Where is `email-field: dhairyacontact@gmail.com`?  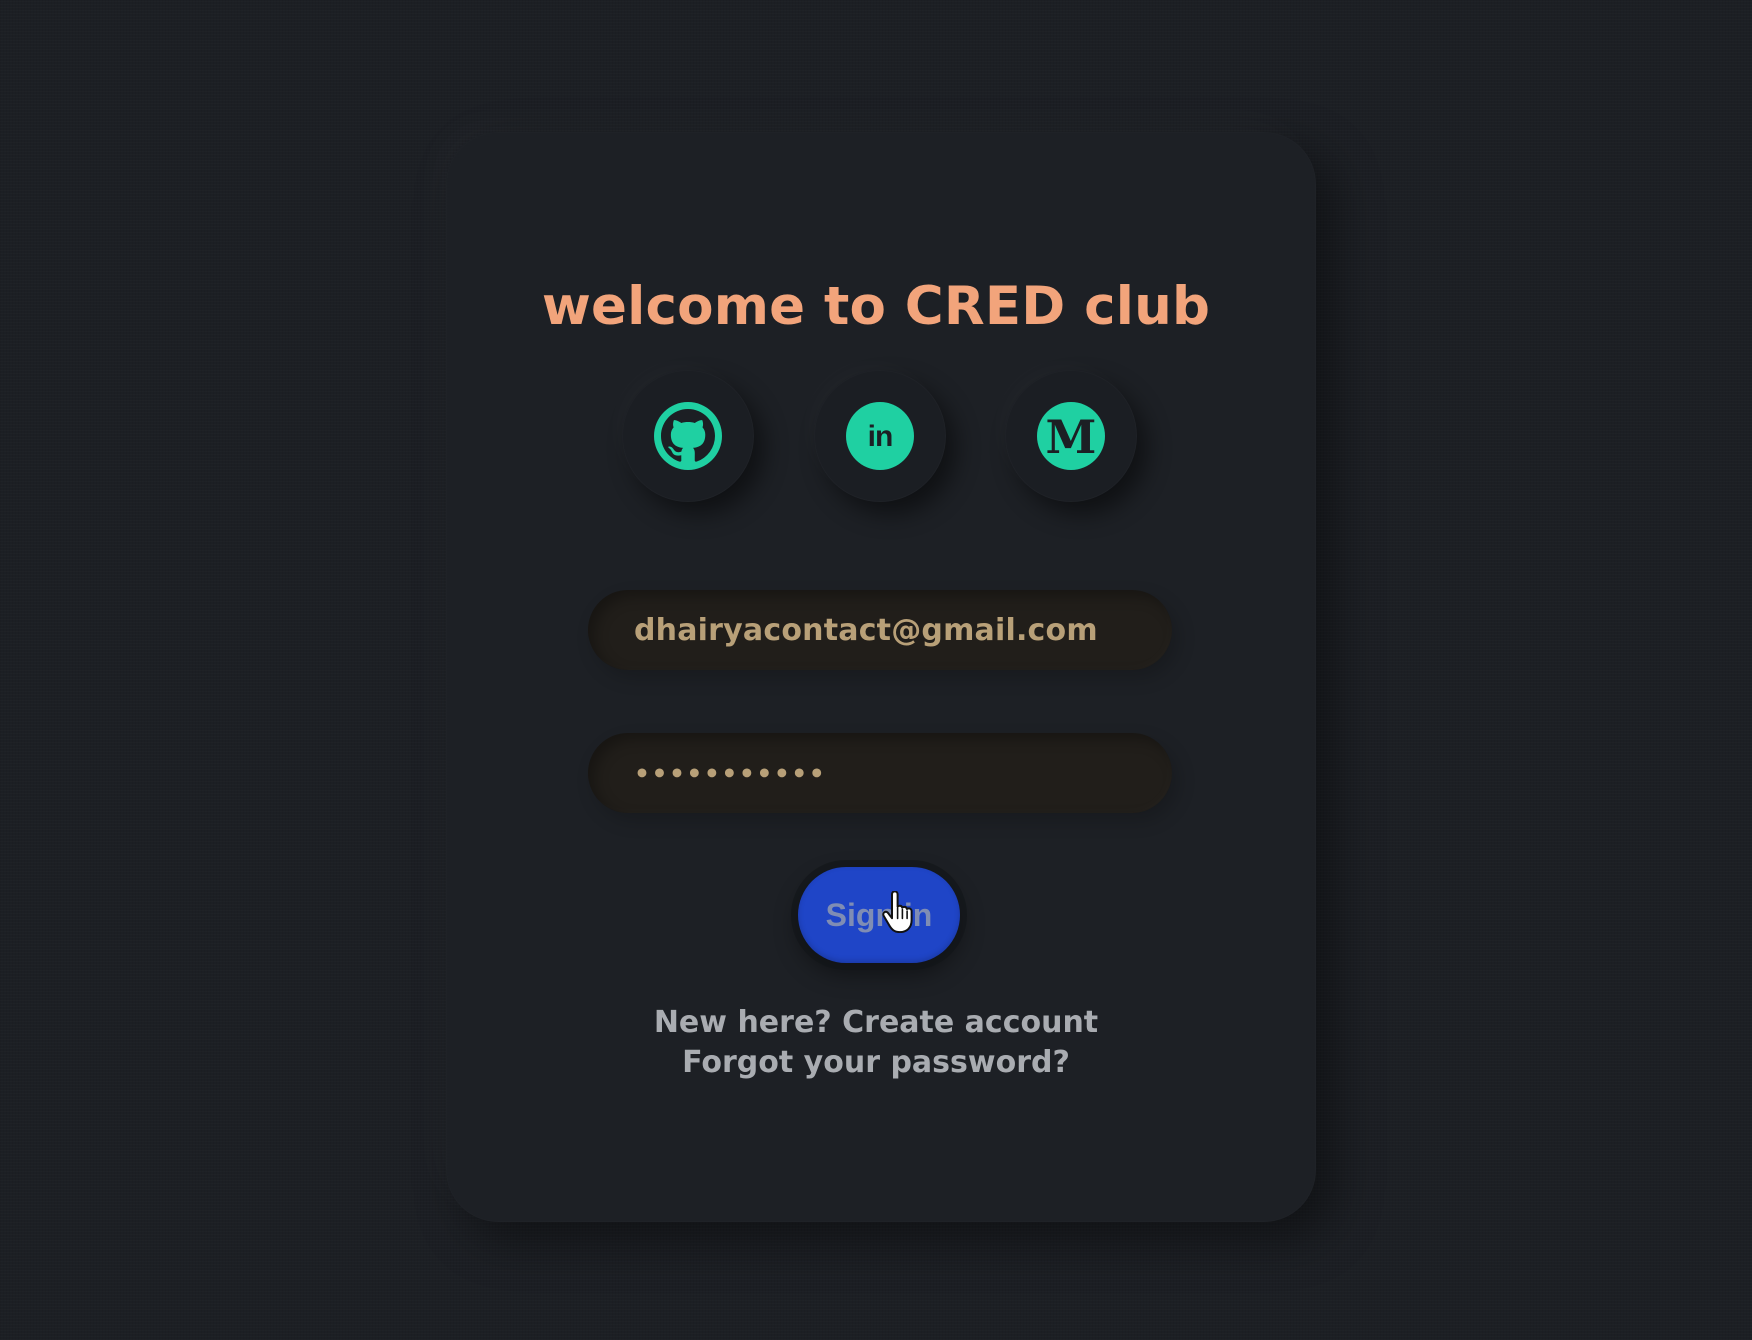
email-field: dhairyacontact@gmail.com is located at coordinates (880, 630).